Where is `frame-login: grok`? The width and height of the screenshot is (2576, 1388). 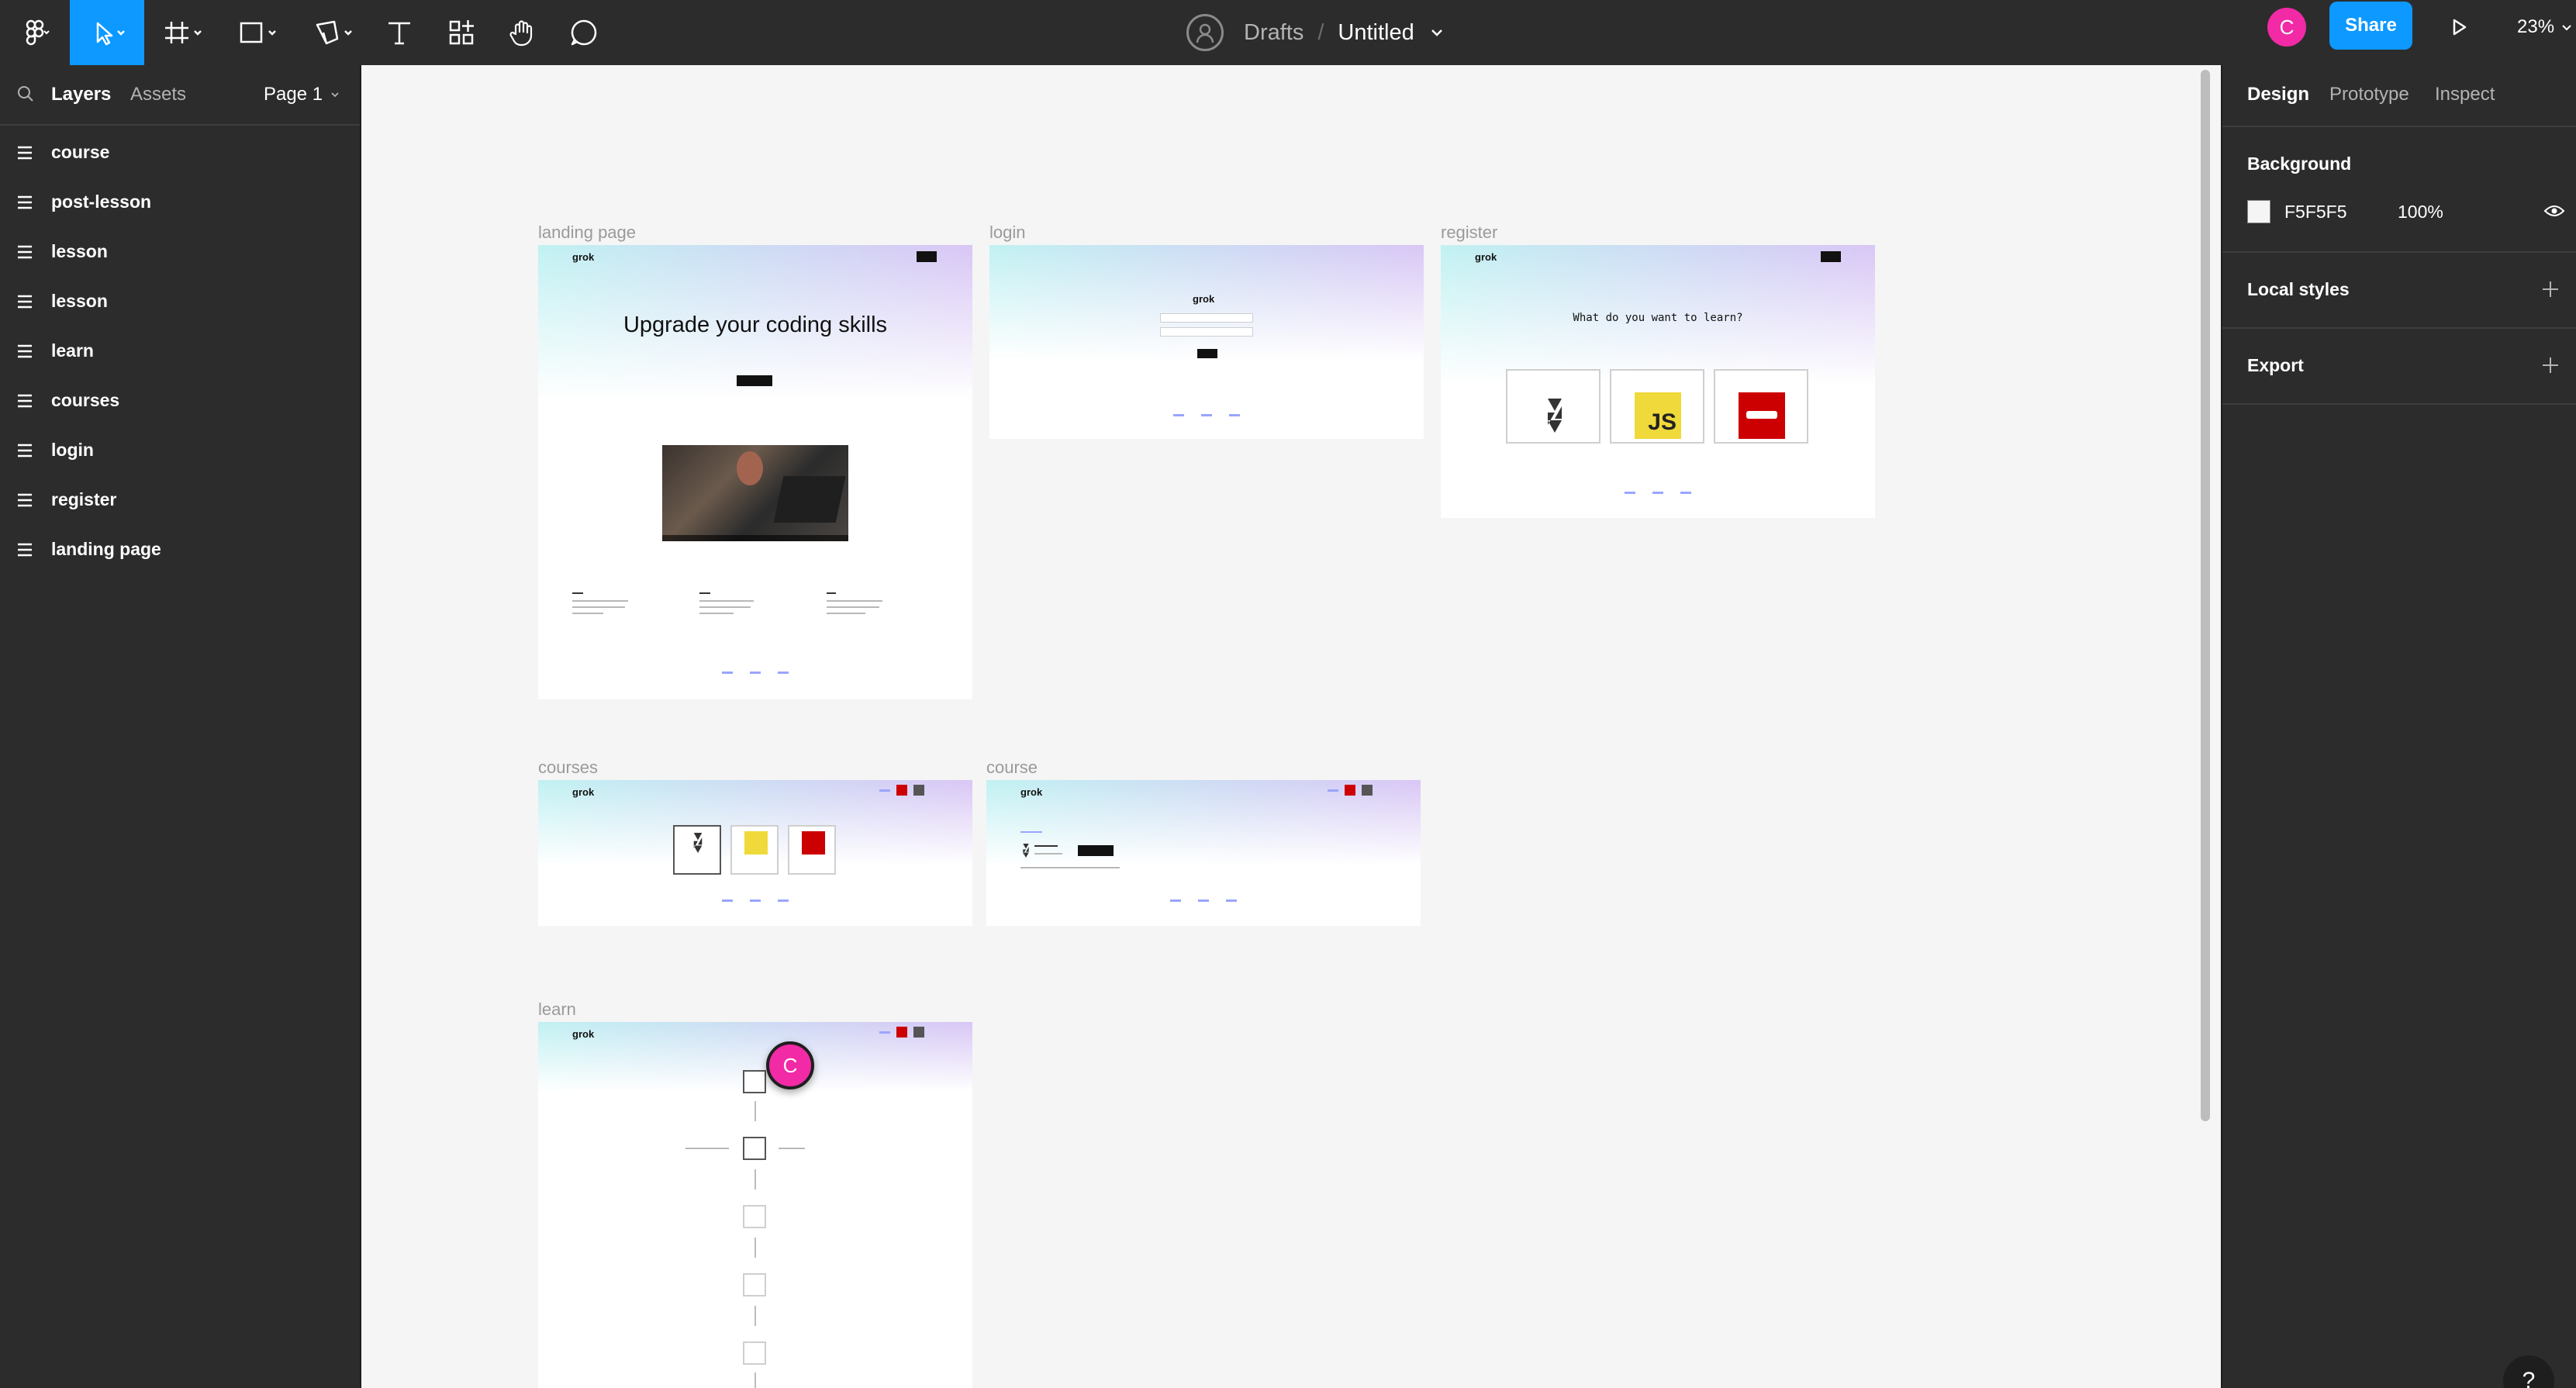 frame-login: grok is located at coordinates (1206, 342).